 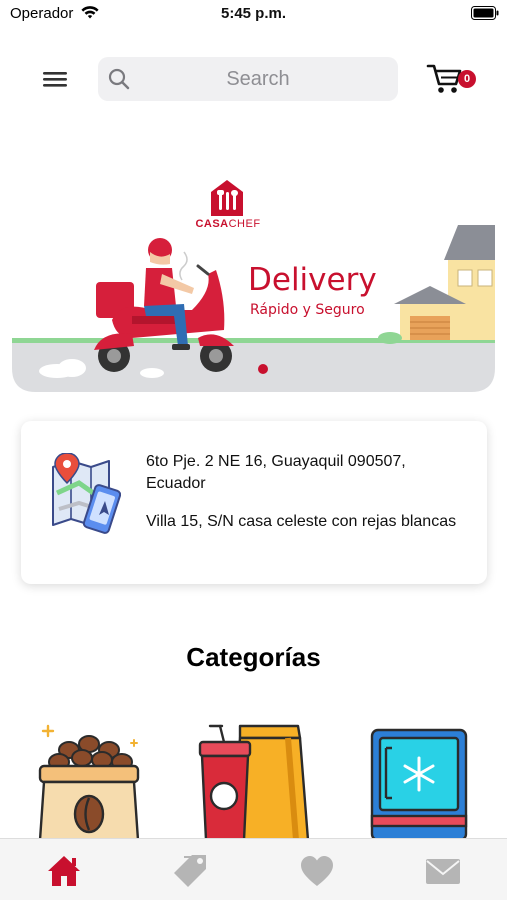 I want to click on category-frozen, so click(x=421, y=780).